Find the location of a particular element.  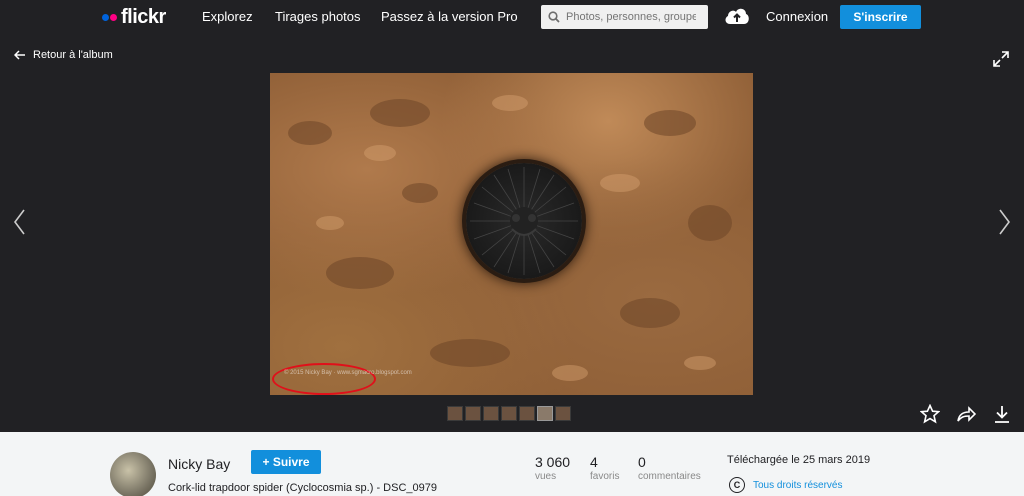

author-avatar is located at coordinates (133, 474).